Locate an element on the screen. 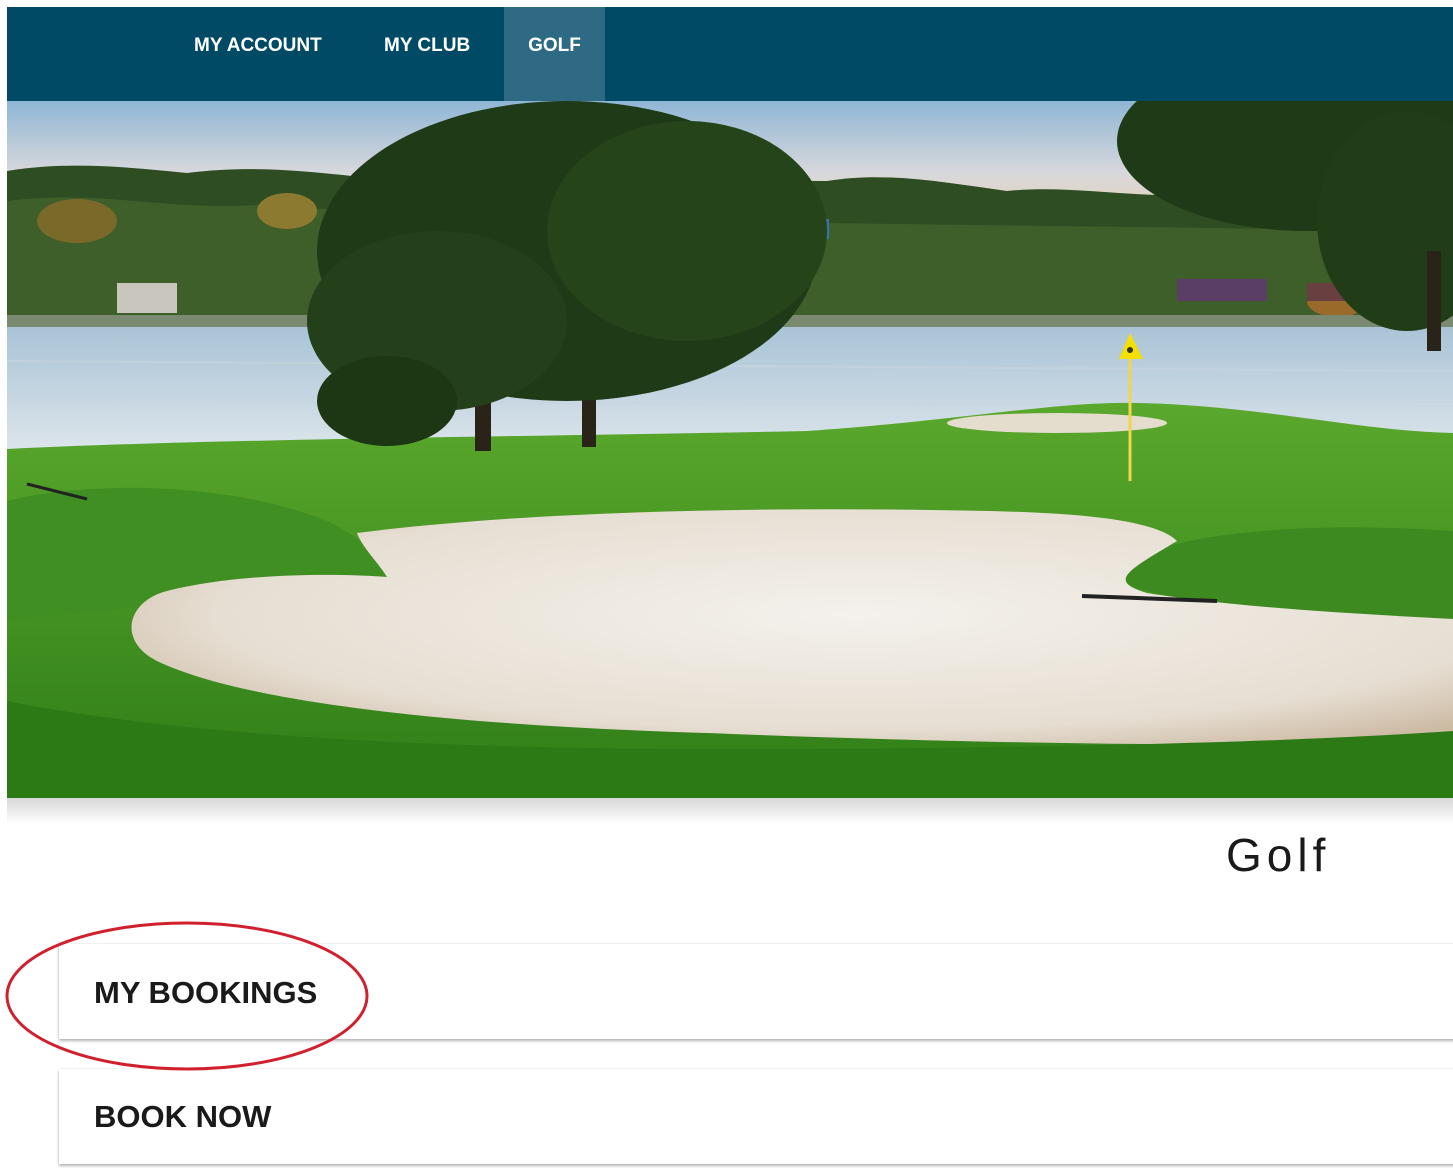  my-bookings-label: MY BOOKINGS is located at coordinates (206, 992).